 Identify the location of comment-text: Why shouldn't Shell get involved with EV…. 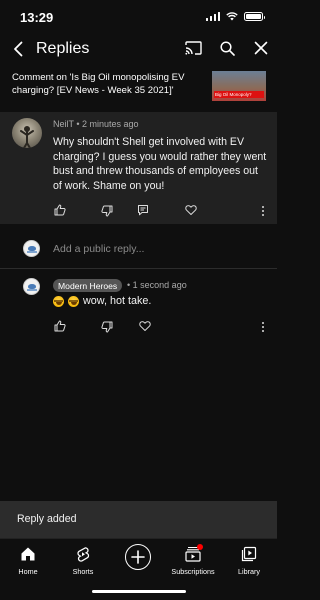
(160, 164).